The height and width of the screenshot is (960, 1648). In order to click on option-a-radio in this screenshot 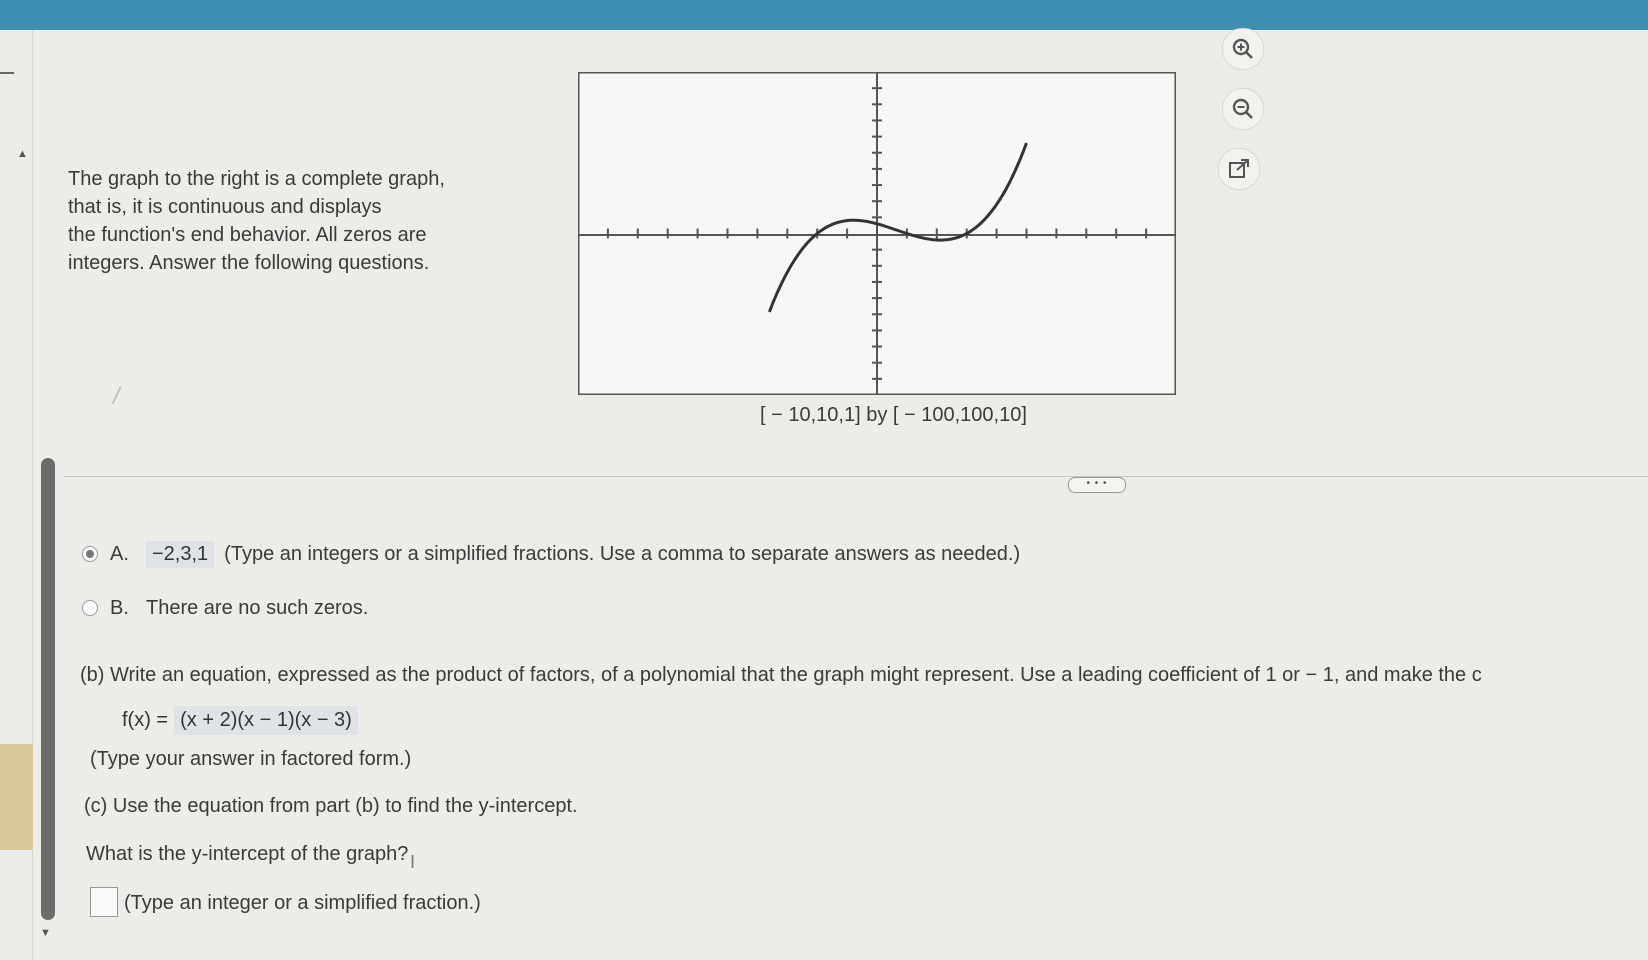, I will do `click(90, 554)`.